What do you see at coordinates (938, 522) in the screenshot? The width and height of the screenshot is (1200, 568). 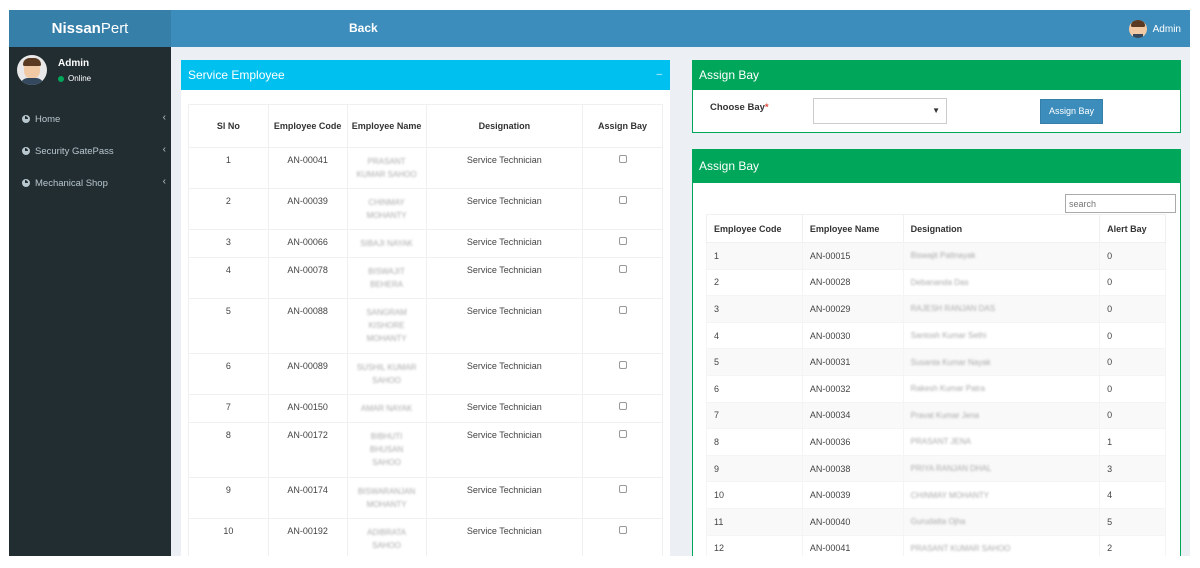 I see `blurred-name: Gurudatta Ojha` at bounding box center [938, 522].